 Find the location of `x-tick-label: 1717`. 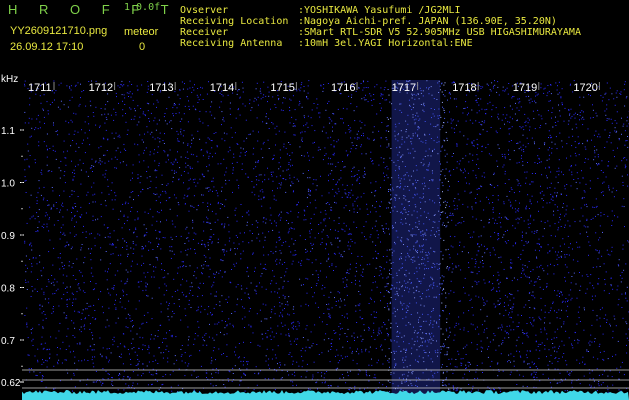

x-tick-label: 1717 is located at coordinates (404, 88).